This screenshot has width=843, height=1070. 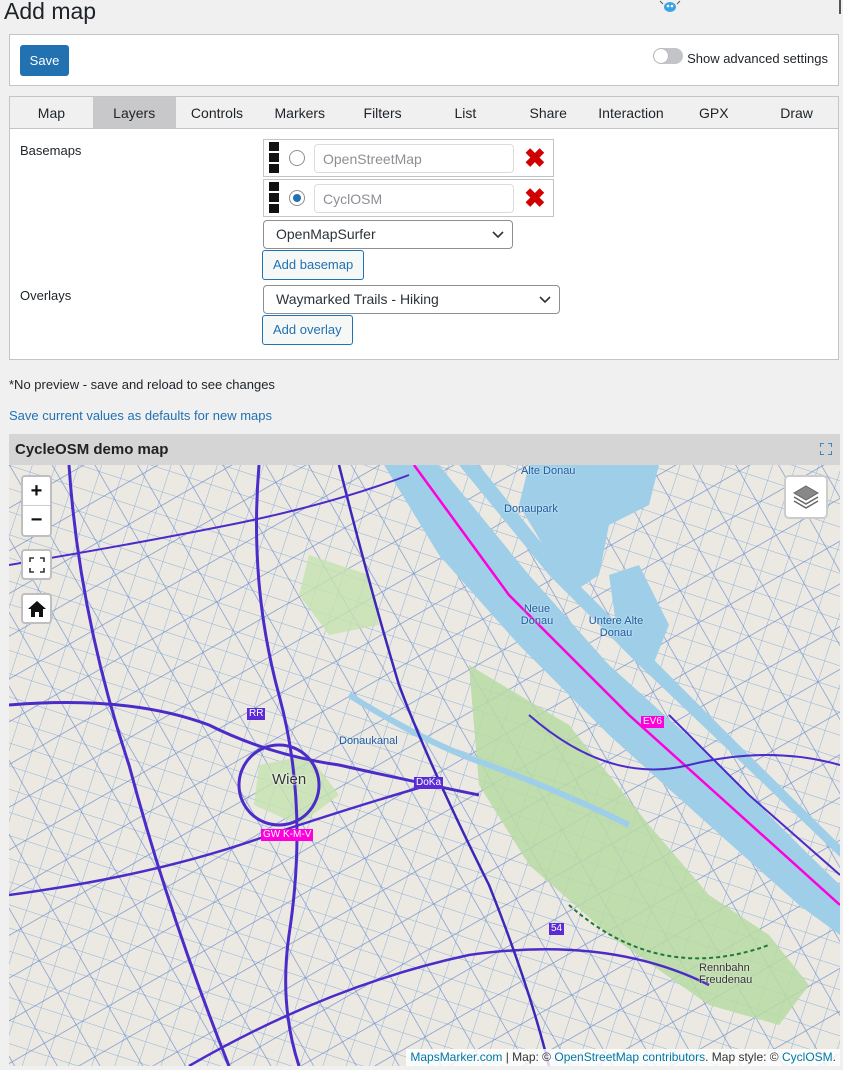 I want to click on overlays-label: Overlays, so click(x=46, y=295).